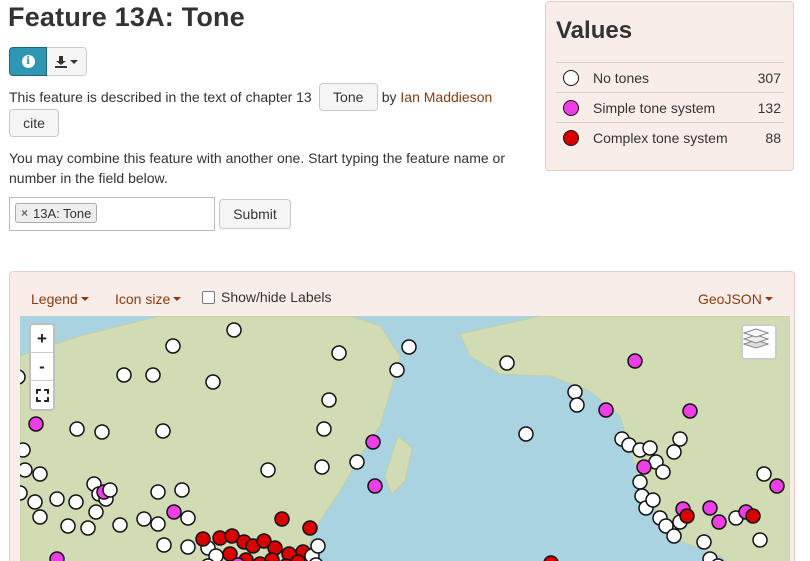 This screenshot has width=810, height=561. What do you see at coordinates (267, 297) in the screenshot?
I see `labels-toggle: Show/hide Labels` at bounding box center [267, 297].